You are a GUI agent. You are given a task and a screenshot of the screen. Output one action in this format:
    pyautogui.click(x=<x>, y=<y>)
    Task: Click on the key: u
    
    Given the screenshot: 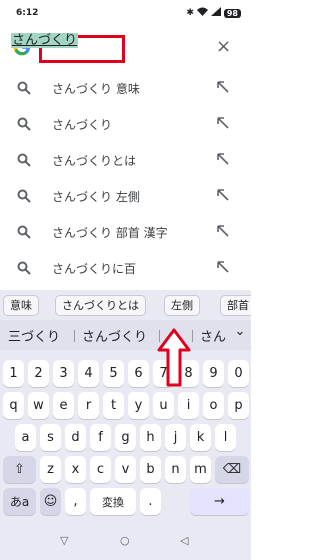 What is the action you would take?
    pyautogui.click(x=163, y=405)
    